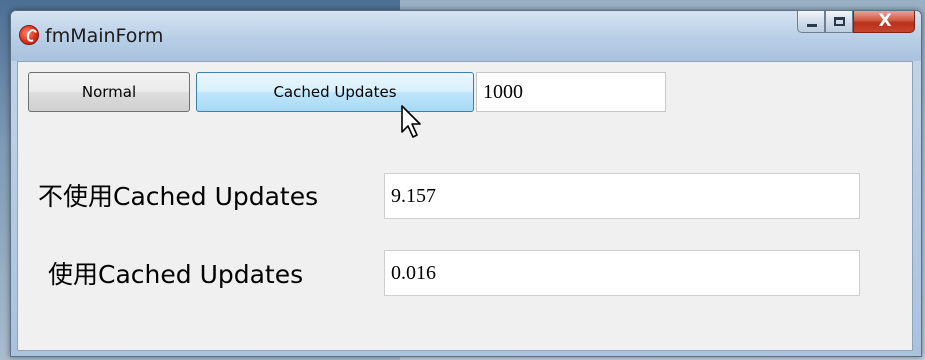 The width and height of the screenshot is (925, 360). I want to click on with-cached-updates-time-field: 0.016, so click(622, 273).